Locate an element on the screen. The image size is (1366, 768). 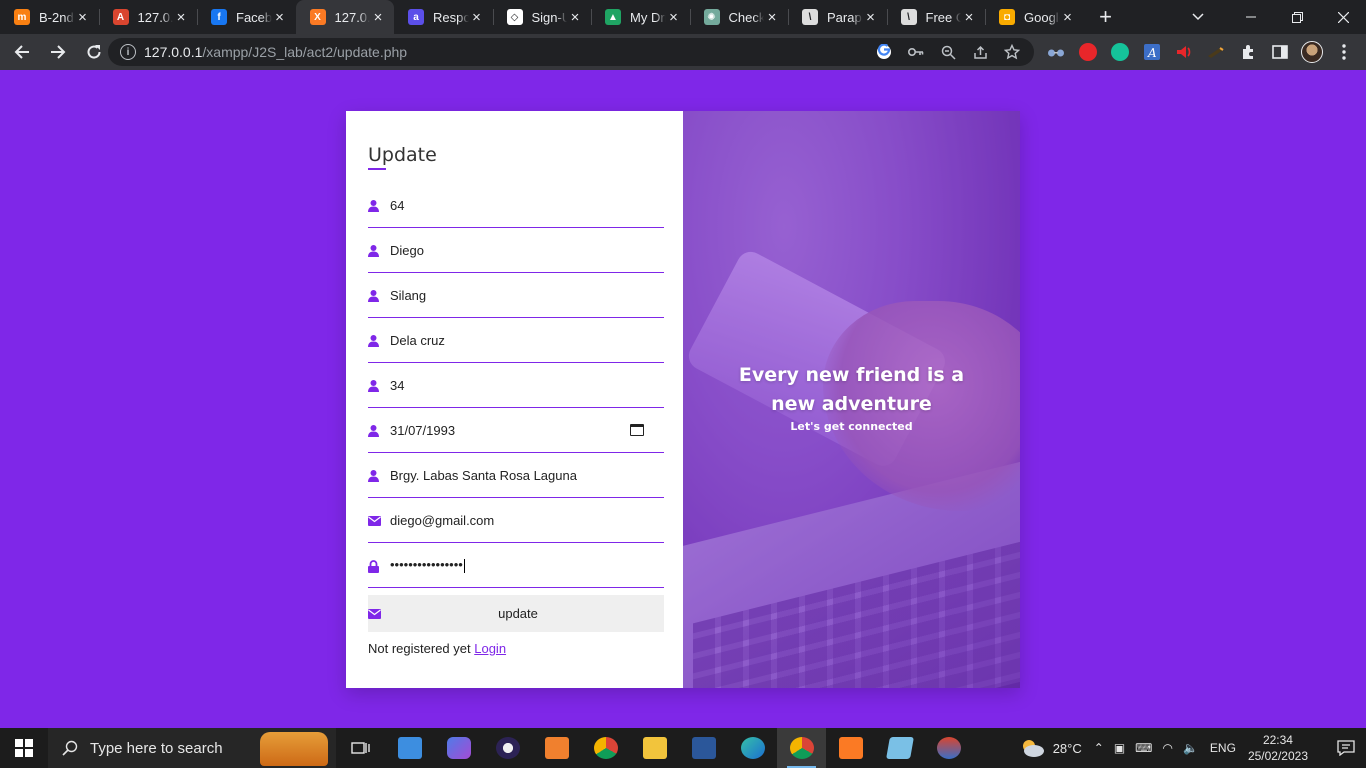
extension-pen-icon is located at coordinates (1216, 52).